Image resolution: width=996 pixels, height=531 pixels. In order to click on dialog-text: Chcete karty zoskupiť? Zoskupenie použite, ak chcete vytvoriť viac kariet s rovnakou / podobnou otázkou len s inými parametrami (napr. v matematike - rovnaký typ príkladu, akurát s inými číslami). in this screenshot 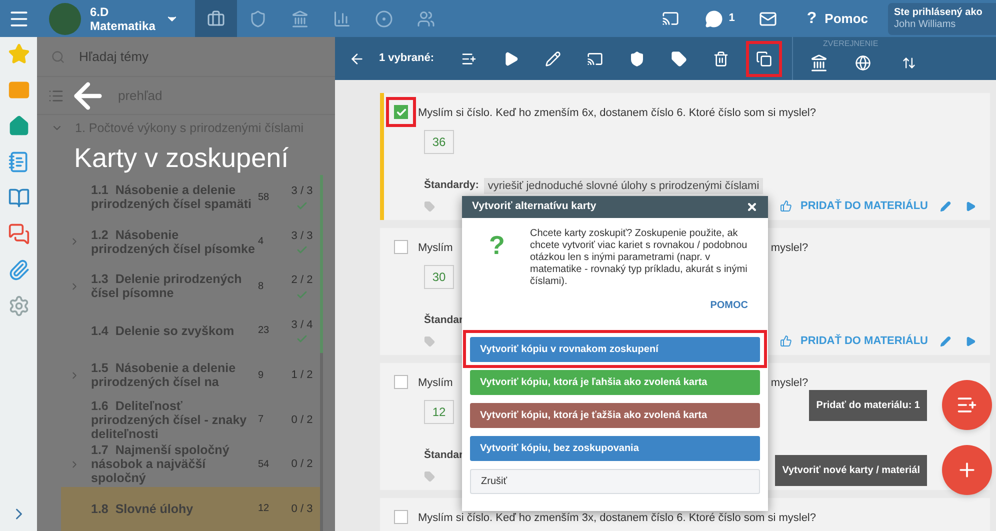, I will do `click(639, 258)`.